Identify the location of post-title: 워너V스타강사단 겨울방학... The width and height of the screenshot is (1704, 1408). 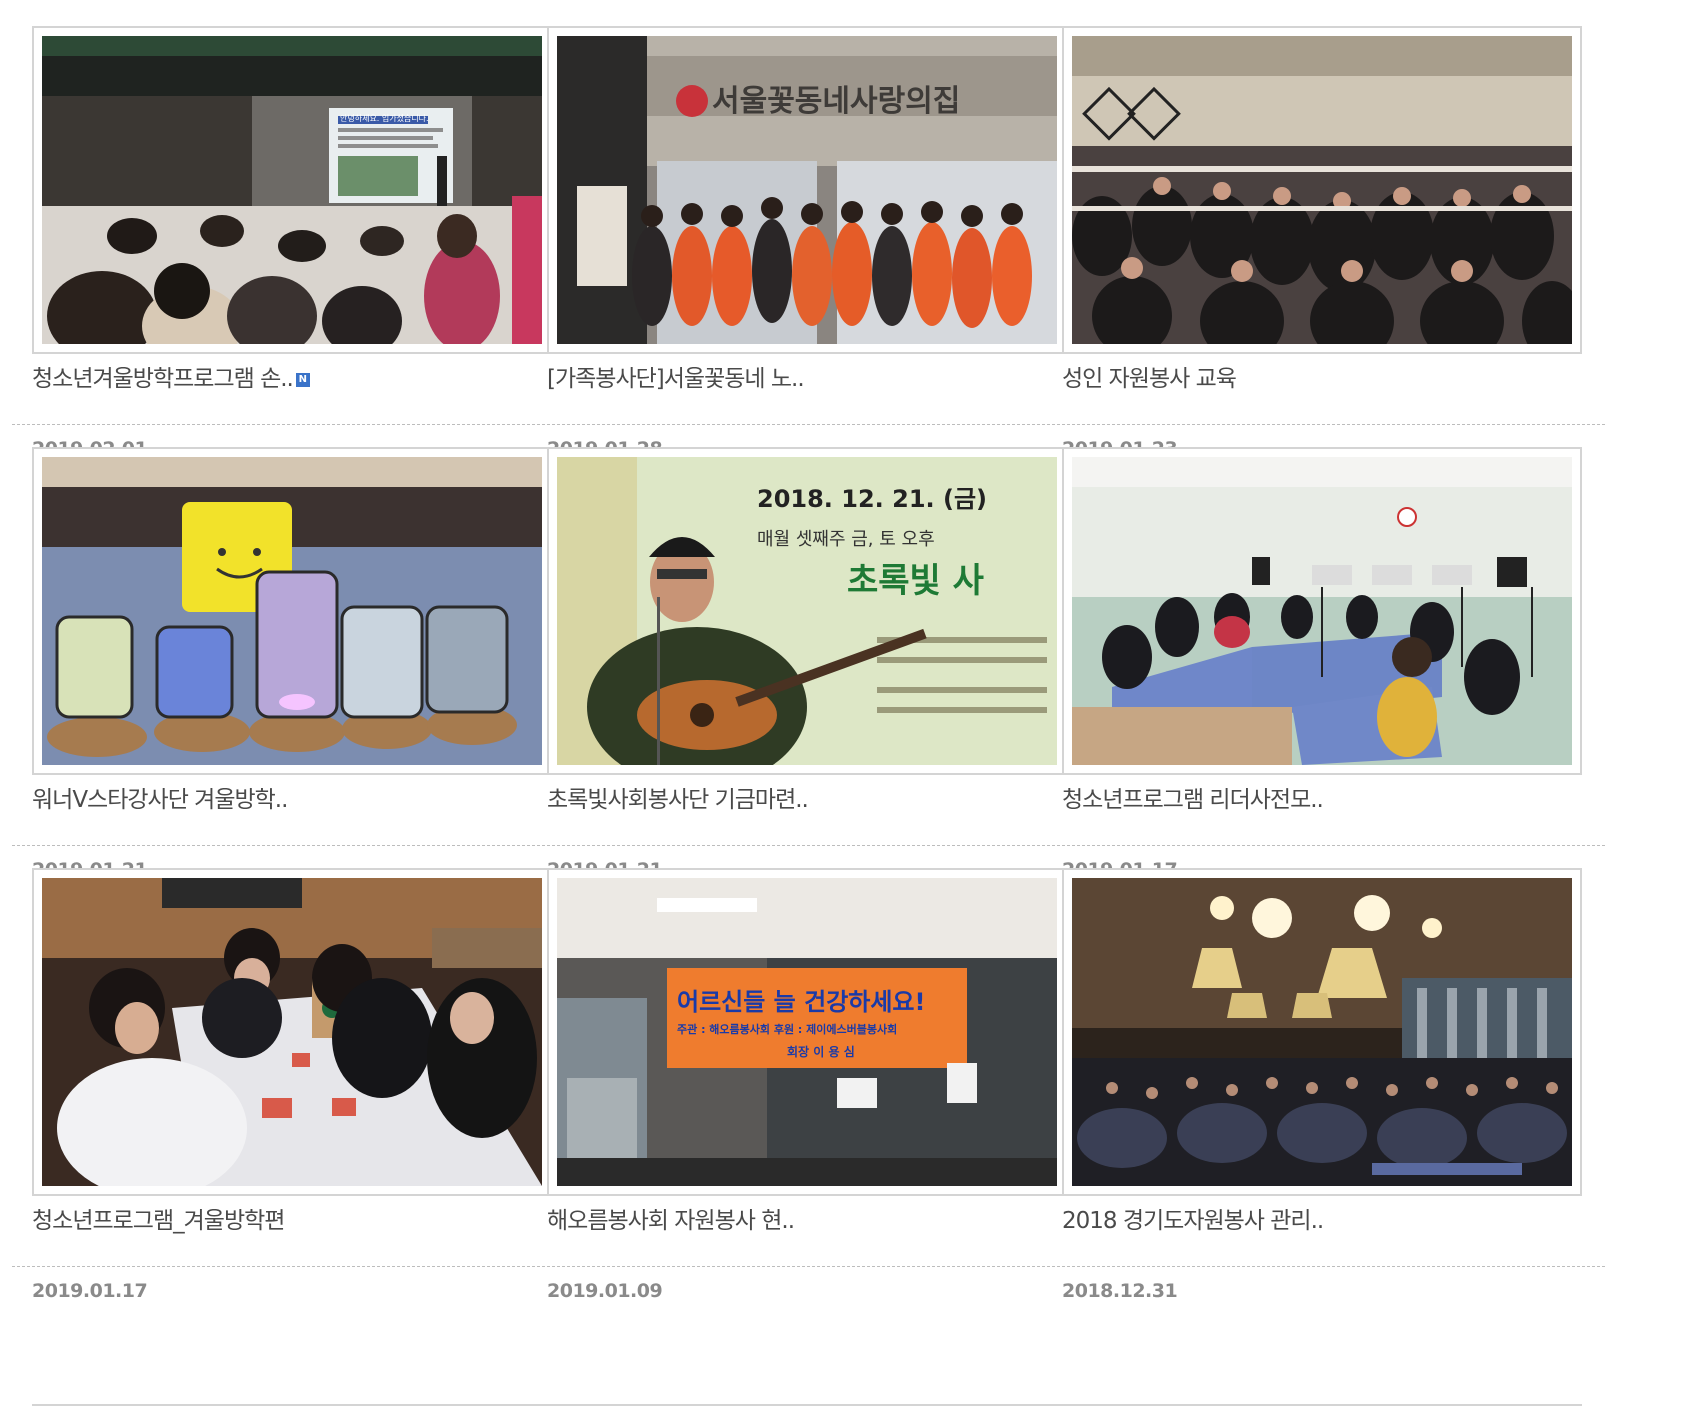
(292, 800).